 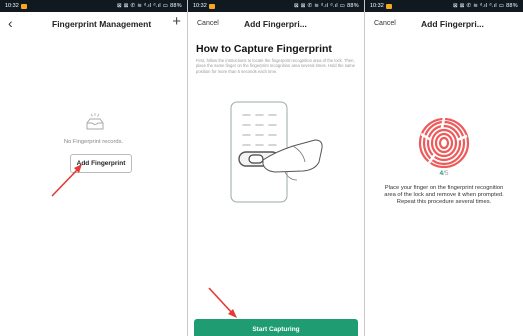 What do you see at coordinates (264, 49) in the screenshot?
I see `instructions-heading: How to Capture Fingerprint` at bounding box center [264, 49].